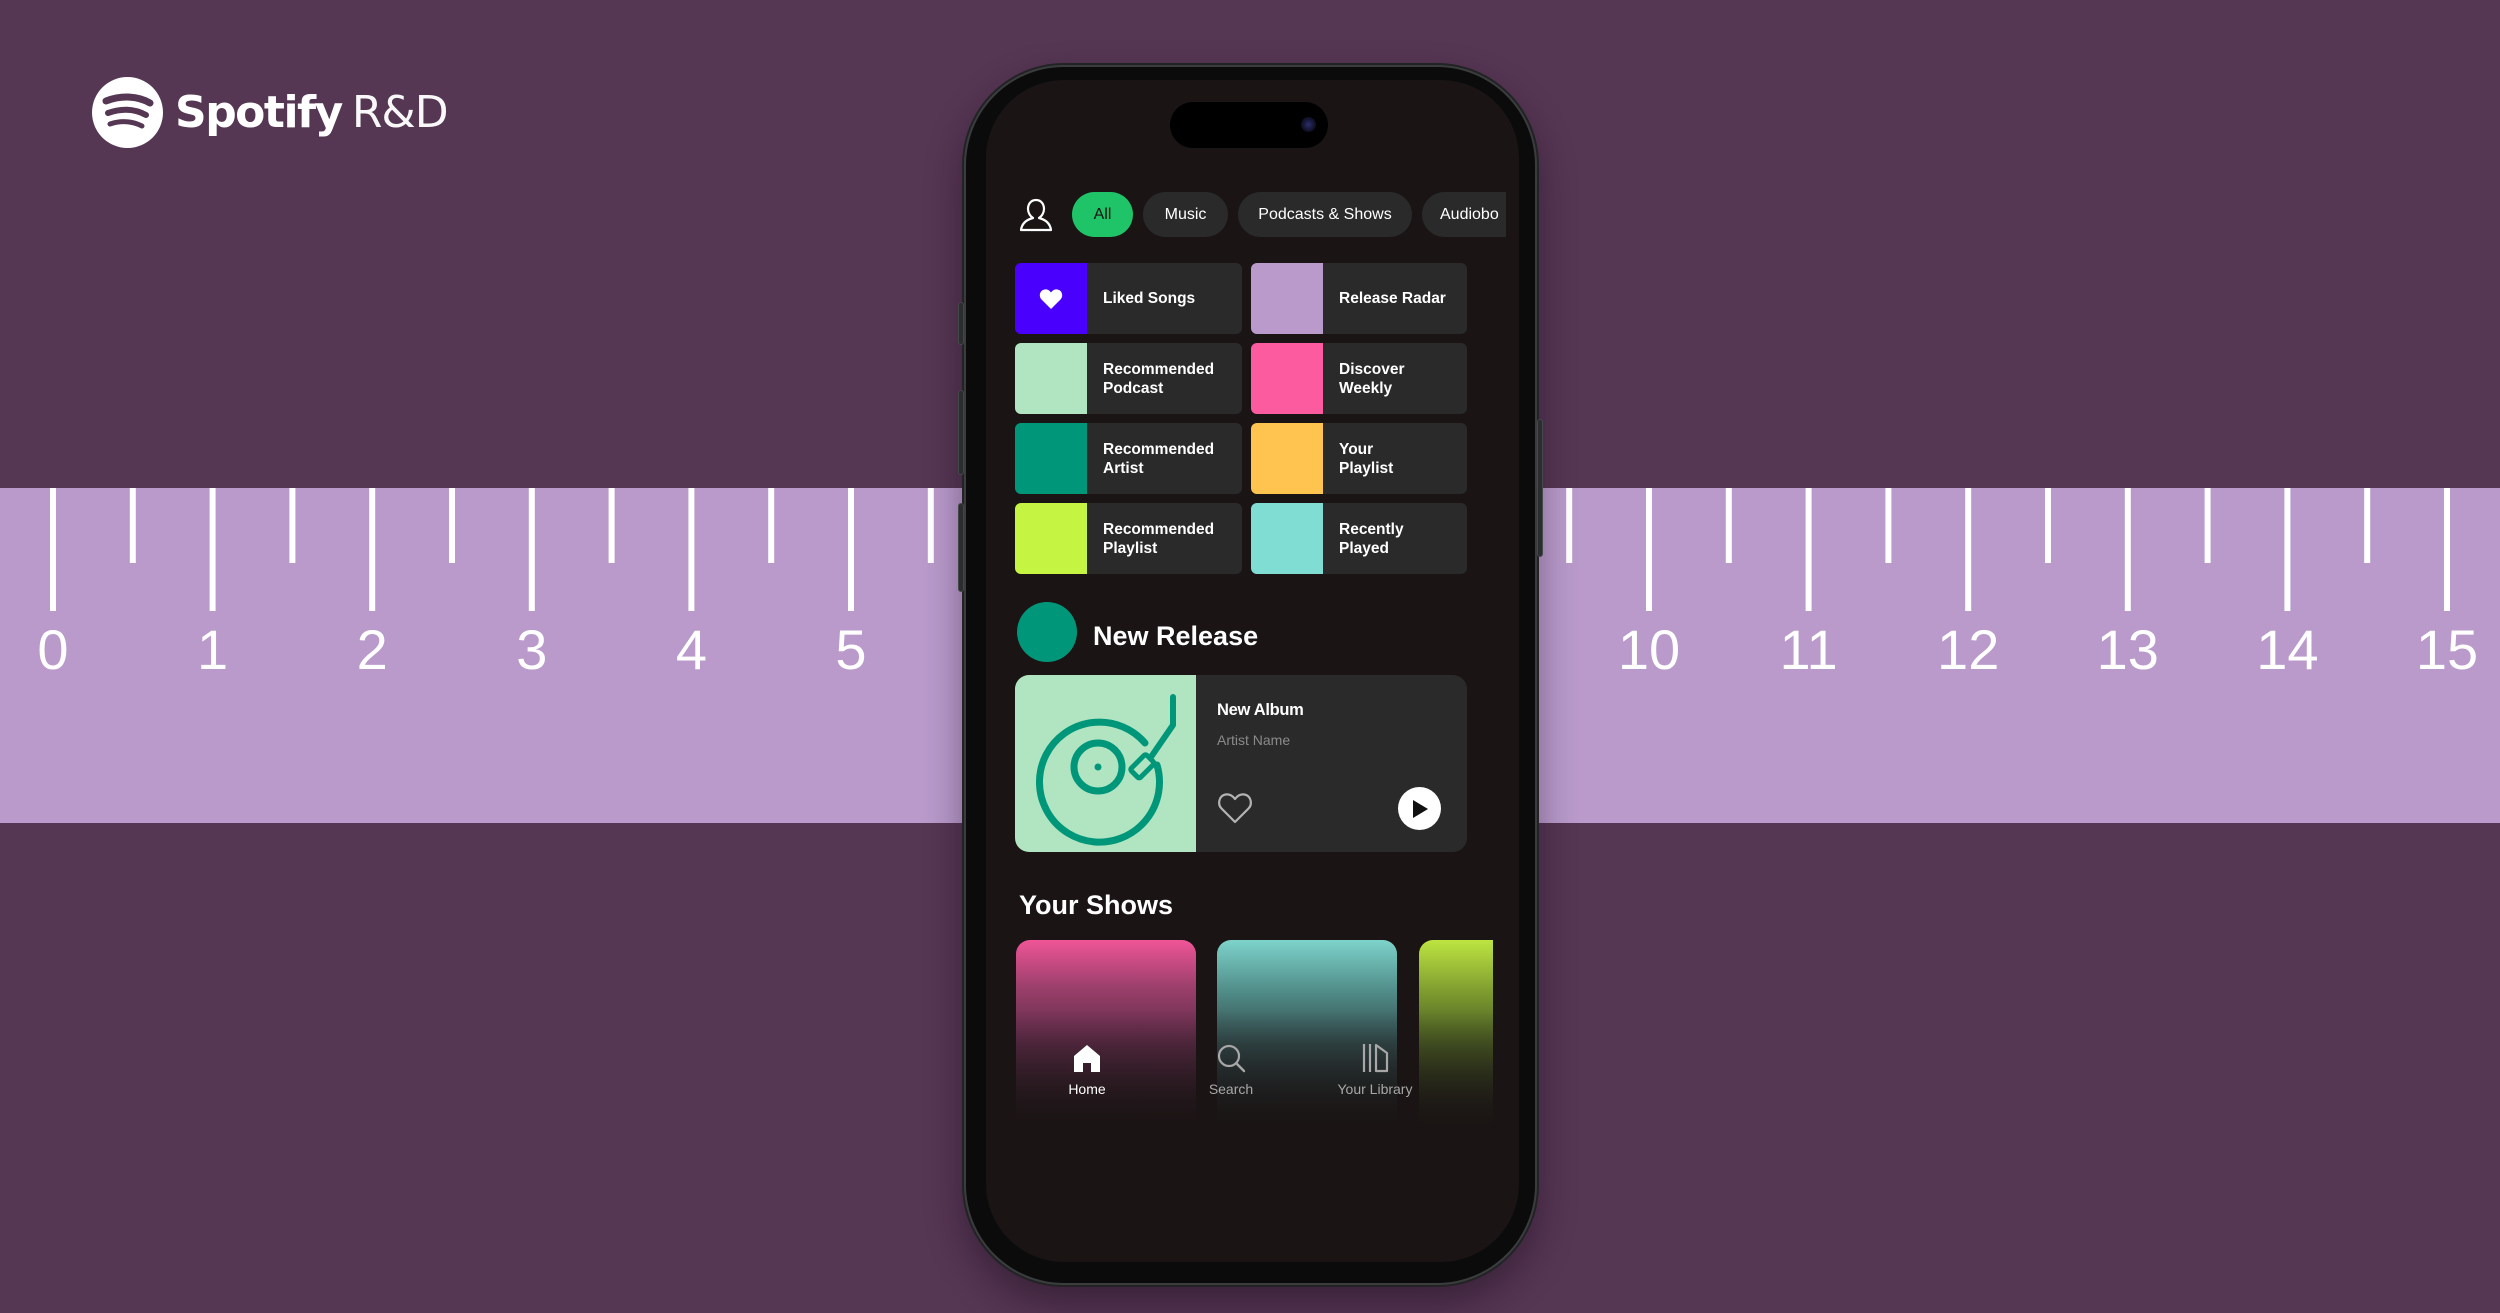  What do you see at coordinates (1096, 905) in the screenshot?
I see `section-title-your-shows: Your Shows` at bounding box center [1096, 905].